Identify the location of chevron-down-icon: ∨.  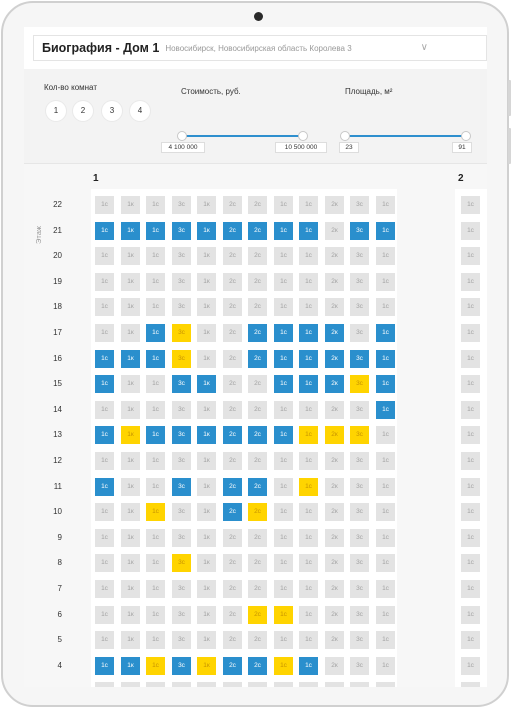
(424, 48).